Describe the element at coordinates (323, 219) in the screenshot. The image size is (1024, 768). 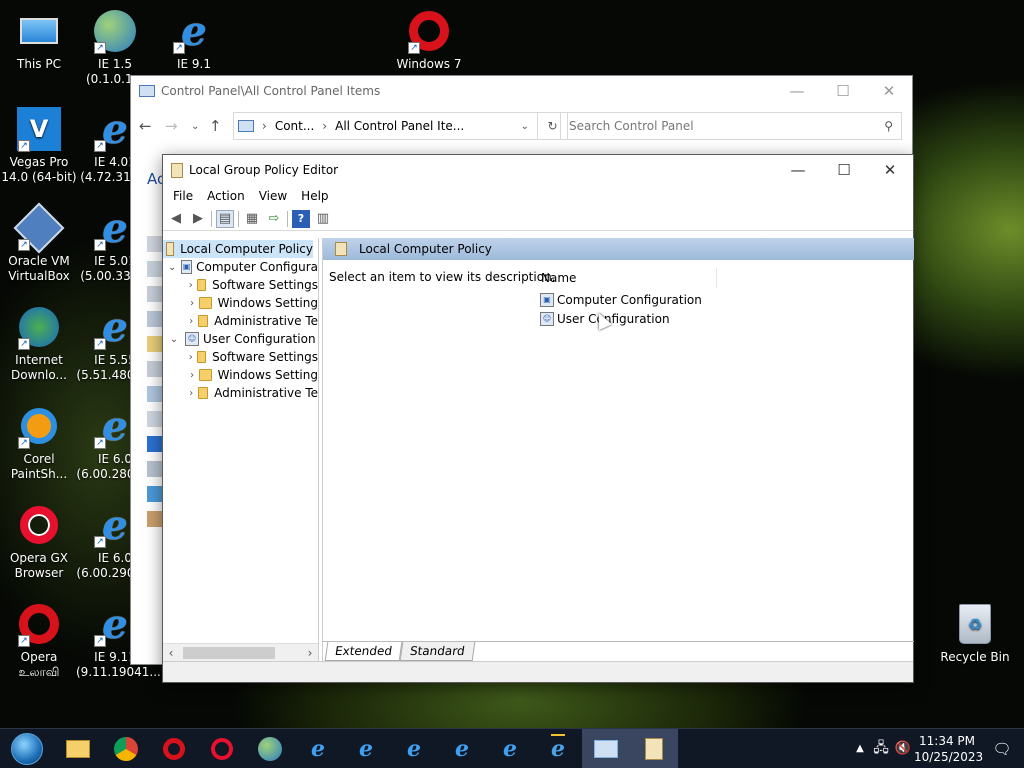
I see `filter-icon: ▥` at that location.